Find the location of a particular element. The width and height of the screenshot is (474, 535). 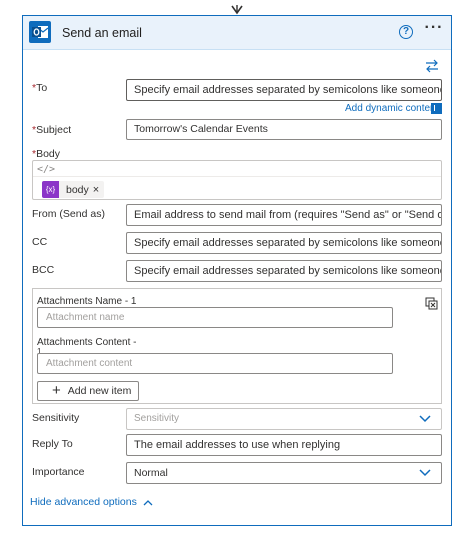

attachment-content-input: Attachment content is located at coordinates (215, 363).